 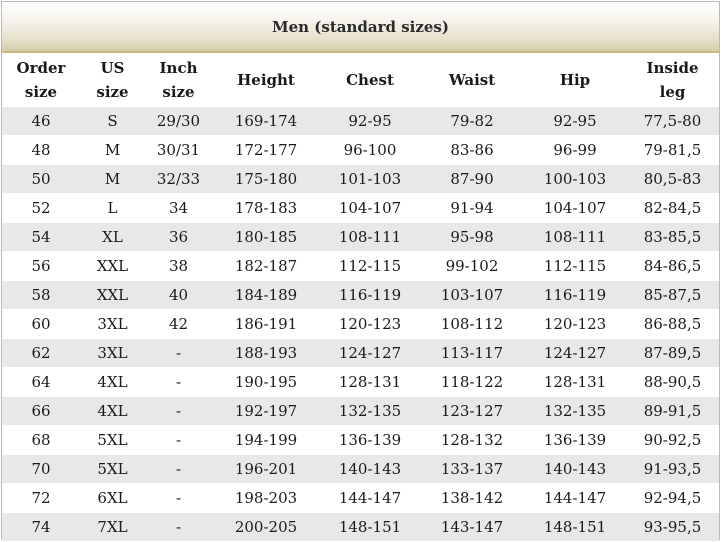 What do you see at coordinates (112, 208) in the screenshot?
I see `table-cell: L` at bounding box center [112, 208].